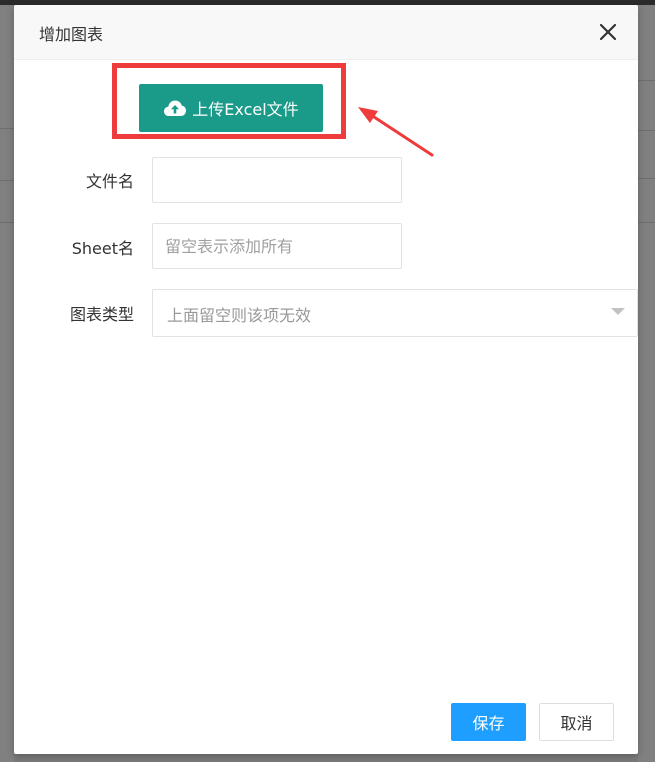  Describe the element at coordinates (109, 181) in the screenshot. I see `filename-label: 文件名` at that location.